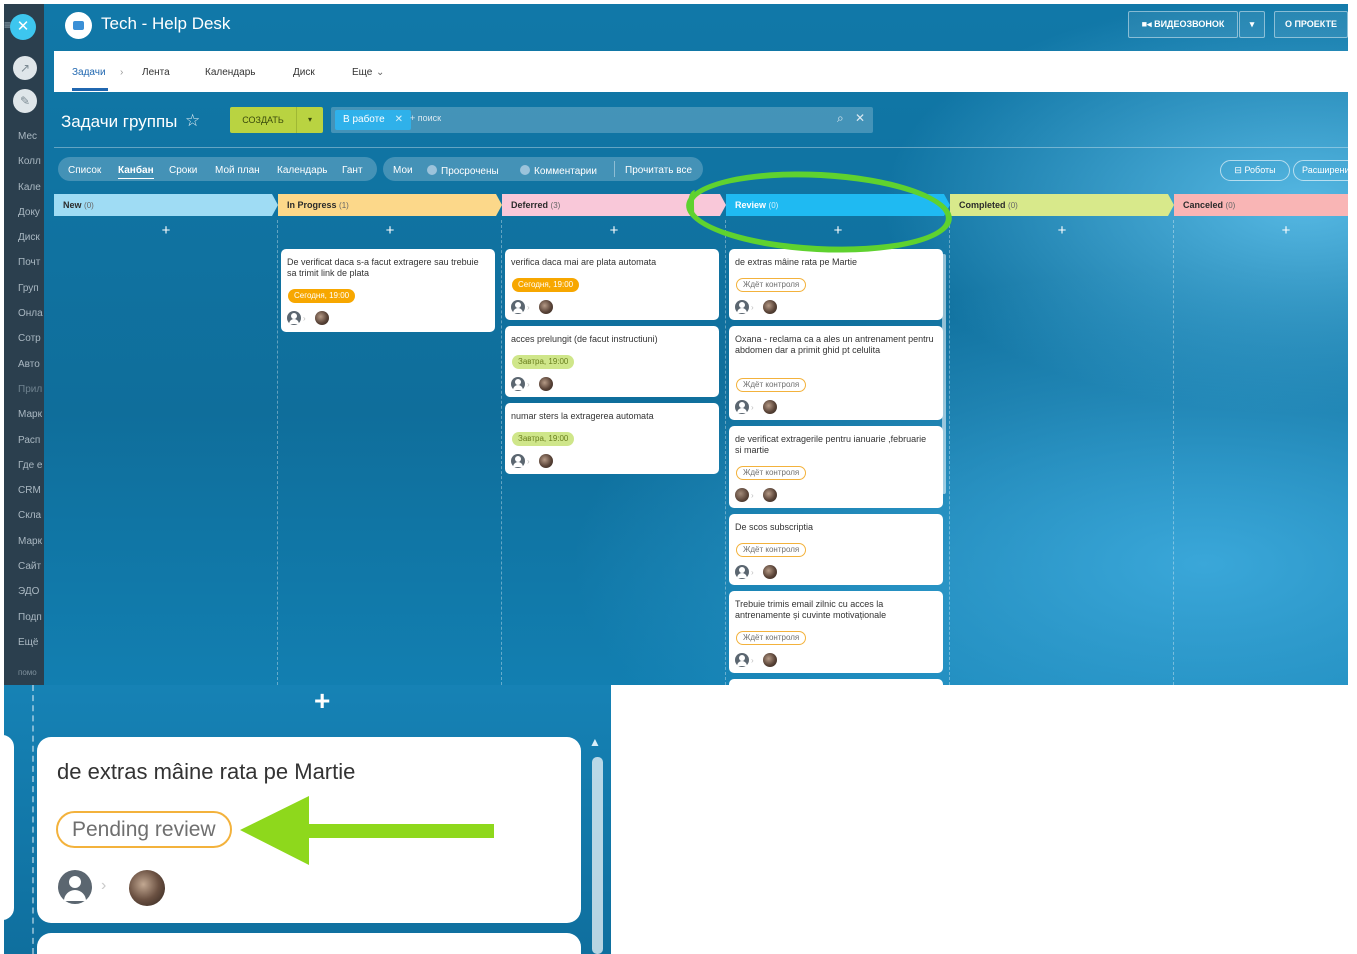 This screenshot has width=1357, height=954. What do you see at coordinates (166, 439) in the screenshot?
I see `column-new: New (0) +` at bounding box center [166, 439].